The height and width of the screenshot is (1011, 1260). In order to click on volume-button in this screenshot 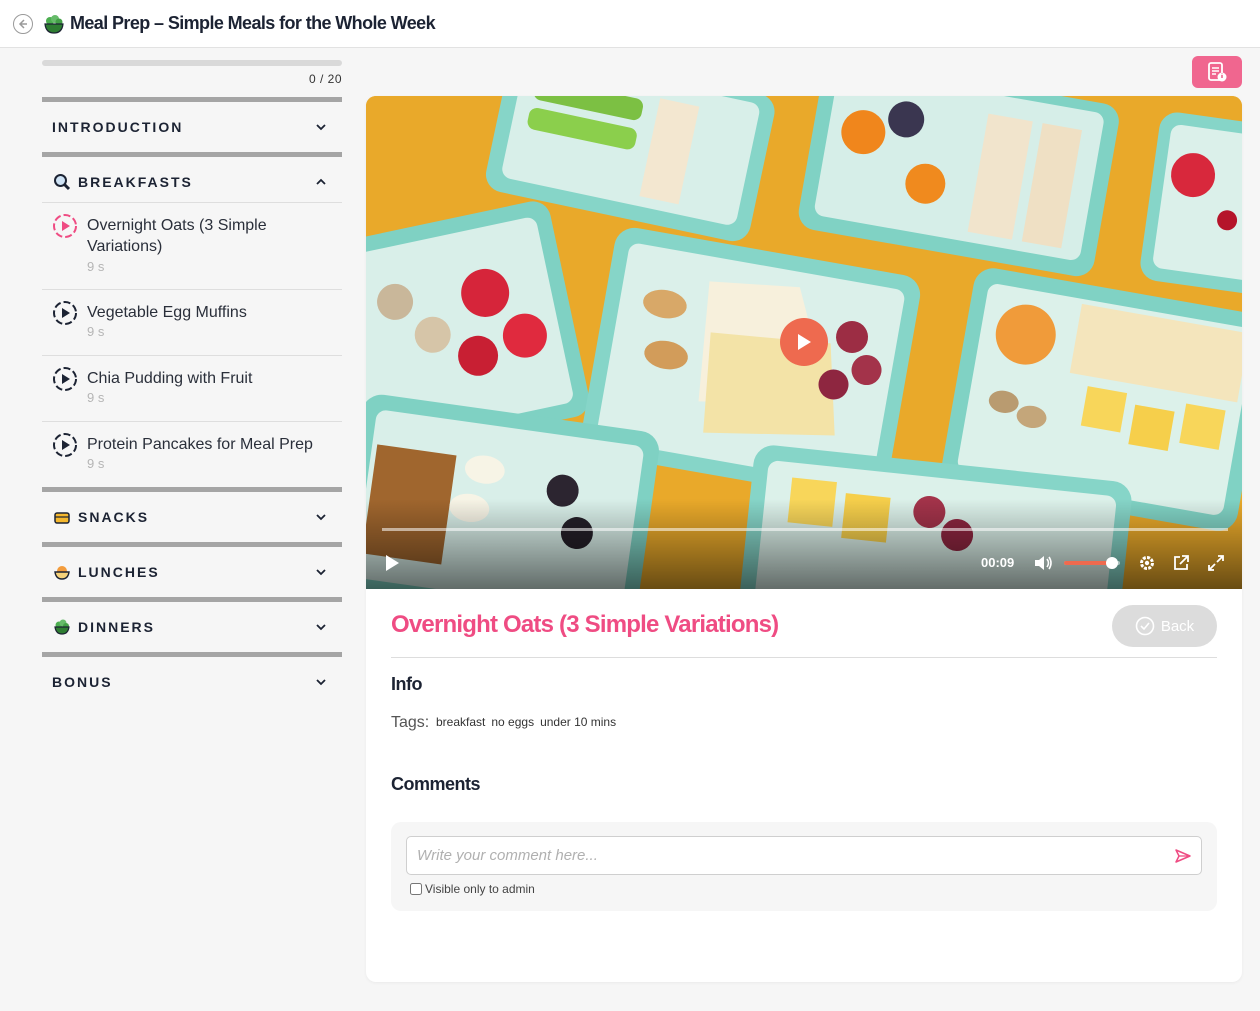, I will do `click(1043, 563)`.